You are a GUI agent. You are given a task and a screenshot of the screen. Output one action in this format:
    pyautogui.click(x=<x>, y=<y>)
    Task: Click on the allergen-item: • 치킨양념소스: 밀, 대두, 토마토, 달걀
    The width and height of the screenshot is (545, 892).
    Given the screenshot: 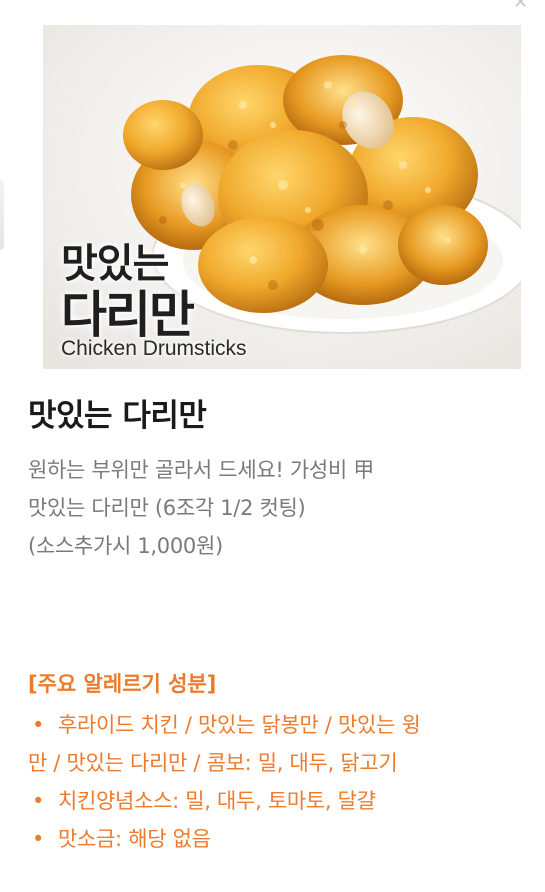 What is the action you would take?
    pyautogui.click(x=278, y=801)
    